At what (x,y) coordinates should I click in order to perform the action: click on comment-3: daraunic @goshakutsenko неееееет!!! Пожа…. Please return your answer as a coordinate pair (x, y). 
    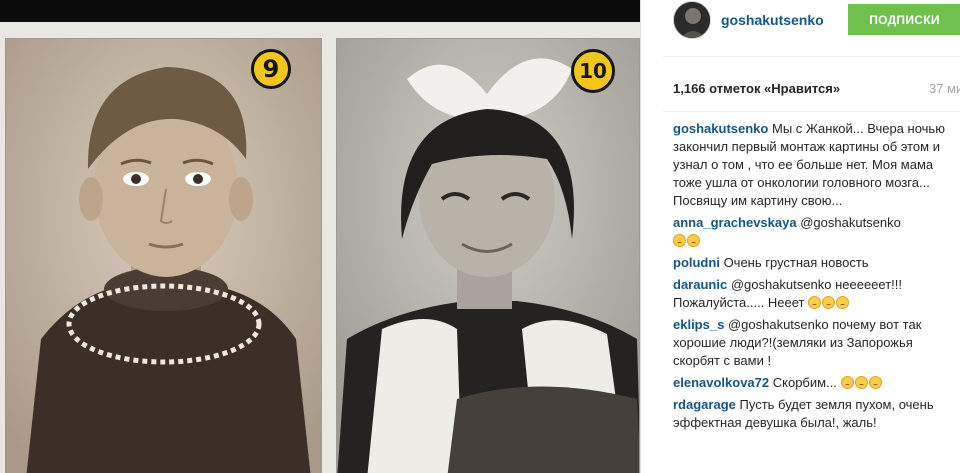
    Looking at the image, I should click on (816, 294).